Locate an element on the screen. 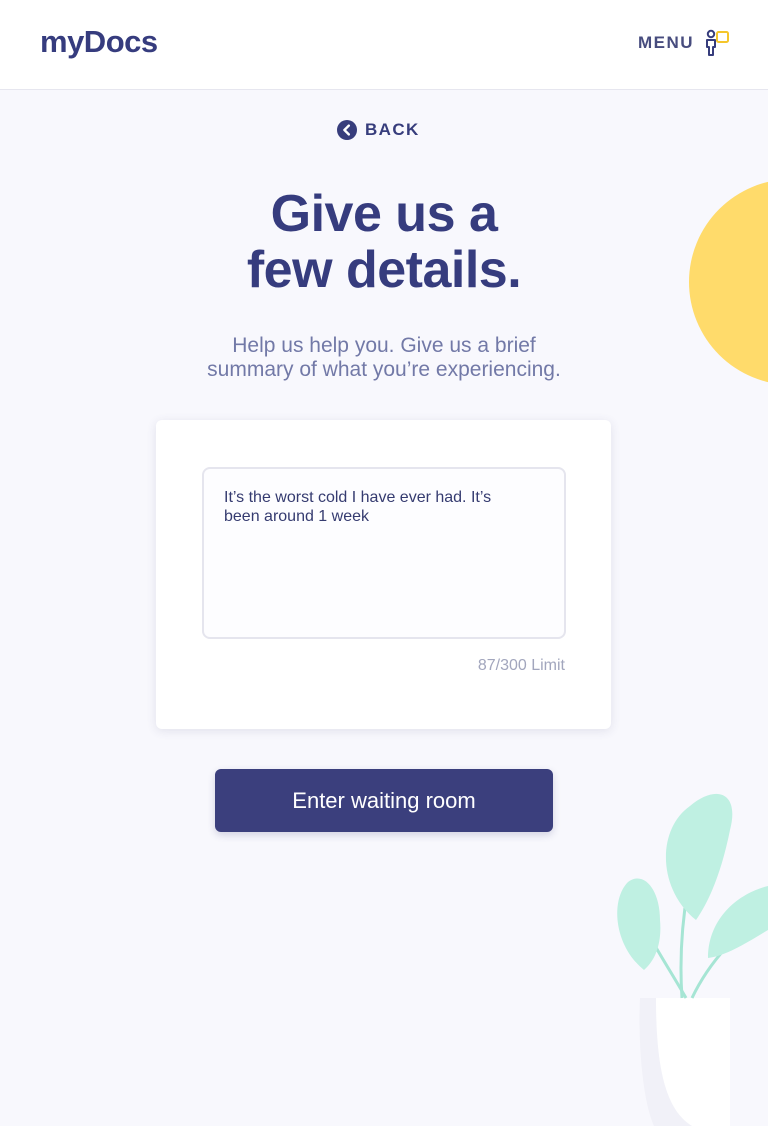 The width and height of the screenshot is (768, 1126). back-label: BACK is located at coordinates (392, 129).